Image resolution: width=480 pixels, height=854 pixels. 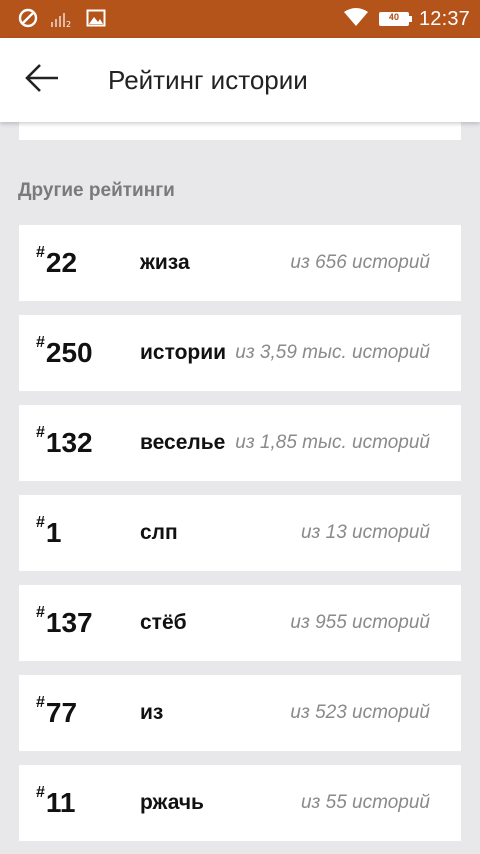 I want to click on signal-icon: 2, so click(x=62, y=20).